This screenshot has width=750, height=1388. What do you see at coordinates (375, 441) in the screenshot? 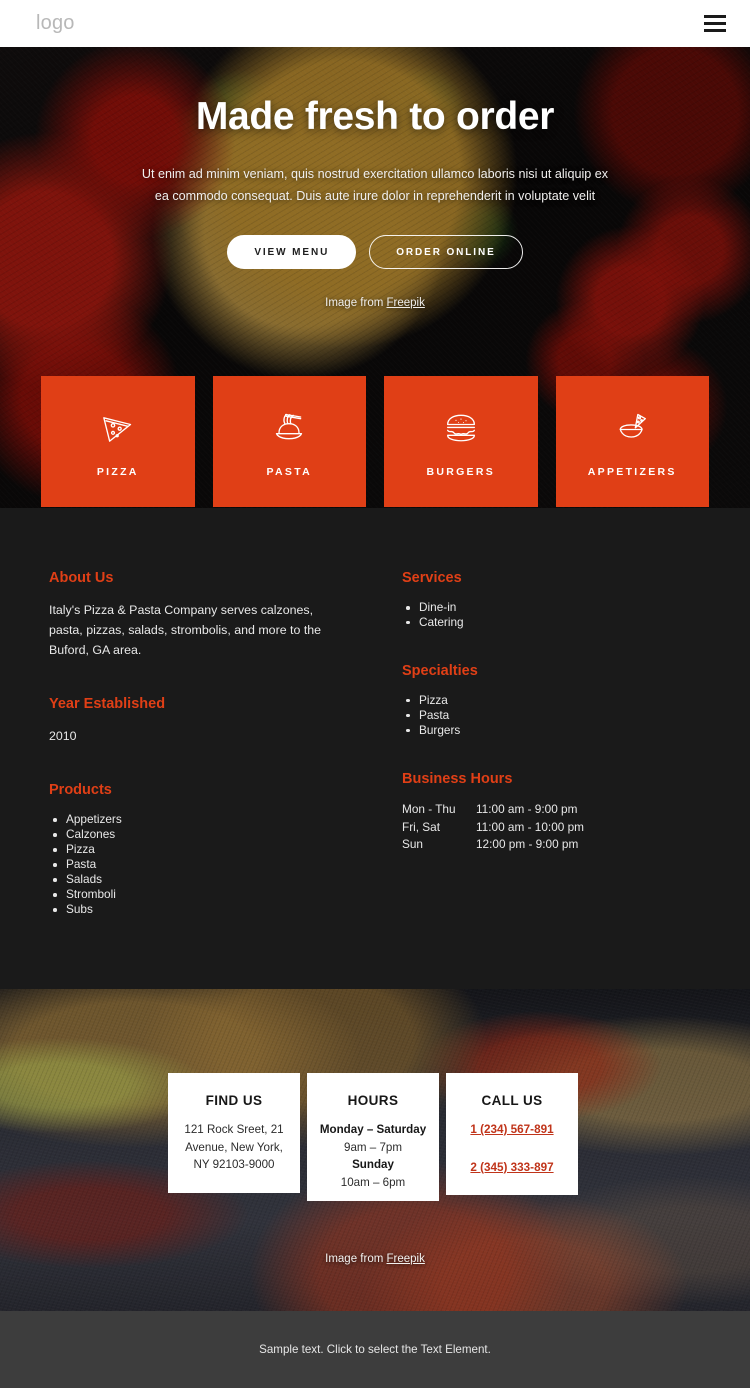
I see `category-tiles: PIZZA PASTA BURGERS APPETIZERS` at bounding box center [375, 441].